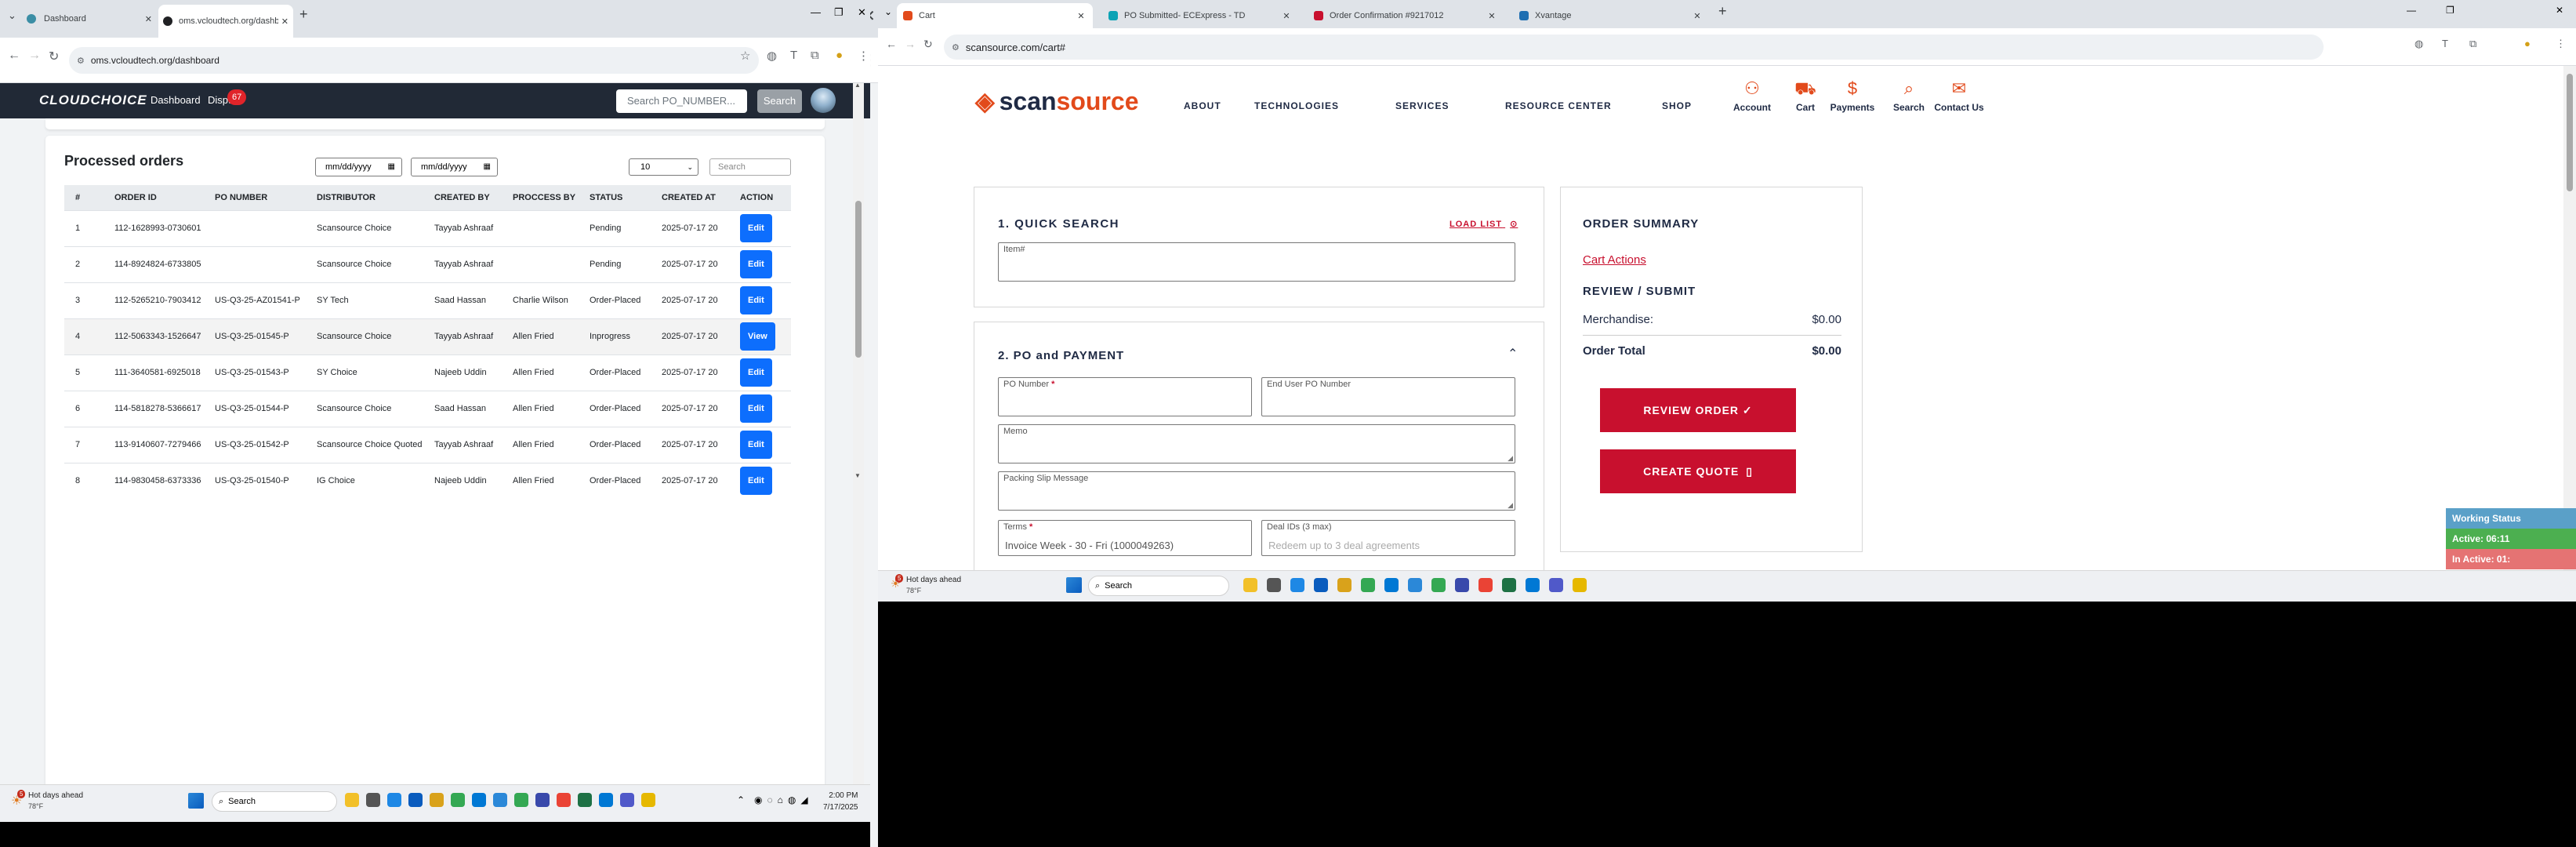 This screenshot has width=2576, height=847. What do you see at coordinates (824, 100) in the screenshot?
I see `user-avatar` at bounding box center [824, 100].